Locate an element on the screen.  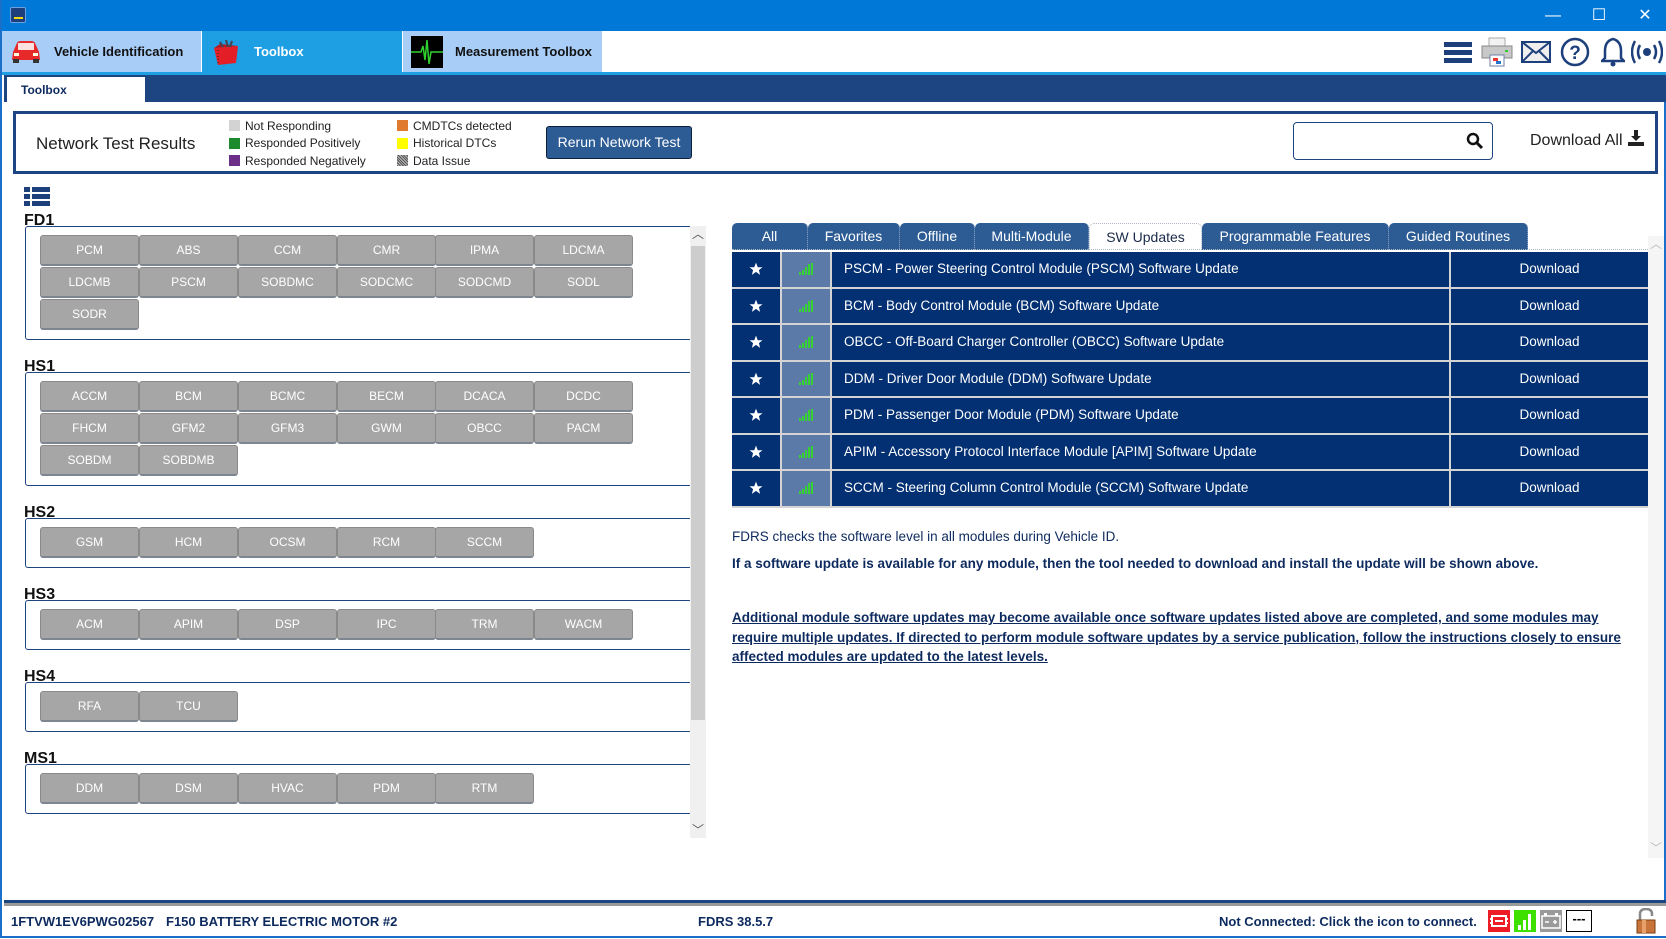
scrollbar-thumb is located at coordinates (698, 483).